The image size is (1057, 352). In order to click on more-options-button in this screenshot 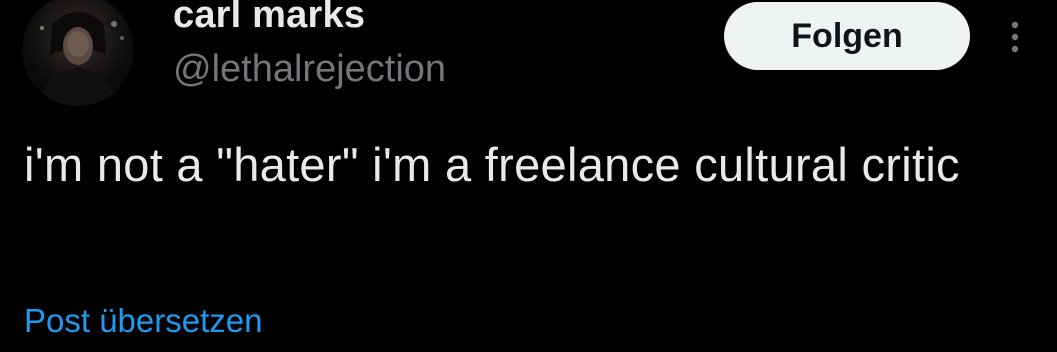, I will do `click(1015, 37)`.